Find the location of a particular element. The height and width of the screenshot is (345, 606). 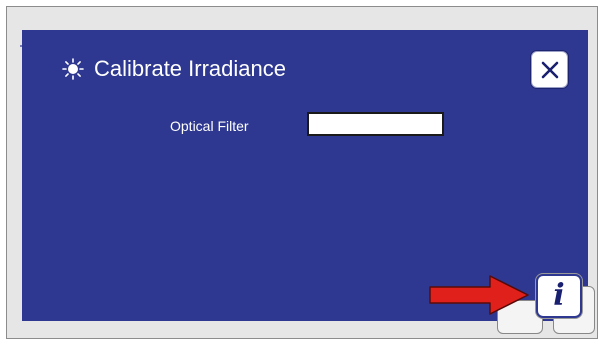

red-arrow-icon is located at coordinates (479, 295).